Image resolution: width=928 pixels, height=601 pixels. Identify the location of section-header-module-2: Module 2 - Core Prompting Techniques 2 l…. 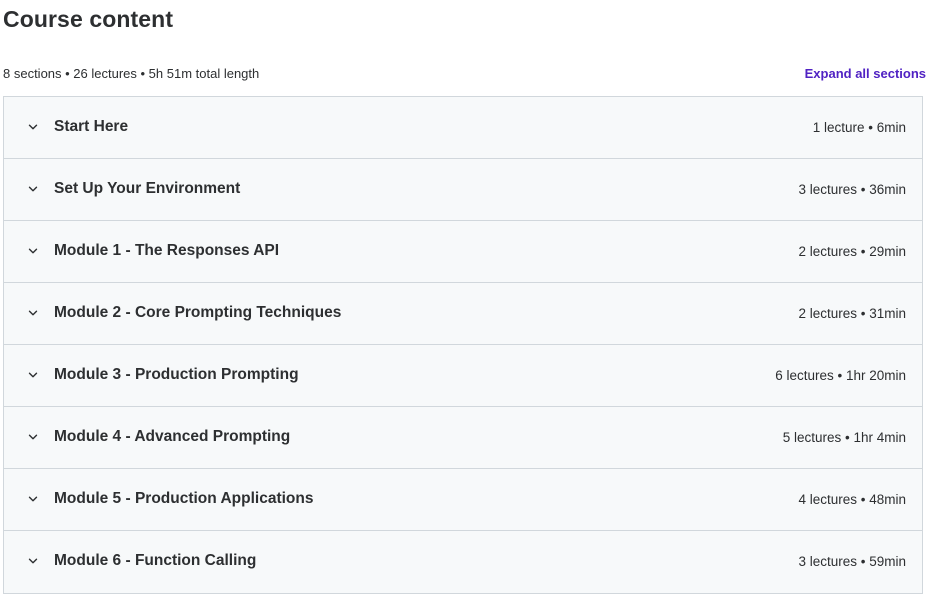
(463, 314).